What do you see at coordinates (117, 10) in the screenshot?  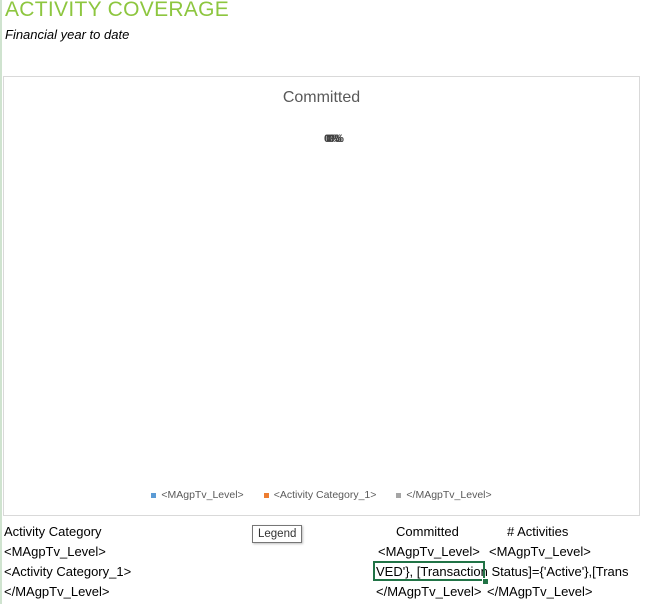 I see `report-title: ACTIVITY COVERAGE` at bounding box center [117, 10].